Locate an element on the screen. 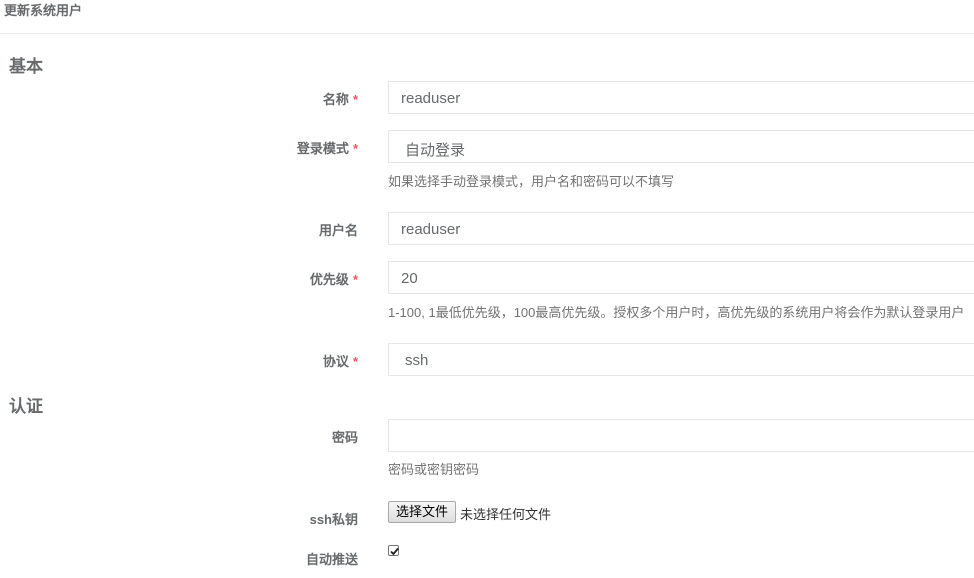 The width and height of the screenshot is (974, 578). protocol-select: ssh is located at coordinates (681, 359).